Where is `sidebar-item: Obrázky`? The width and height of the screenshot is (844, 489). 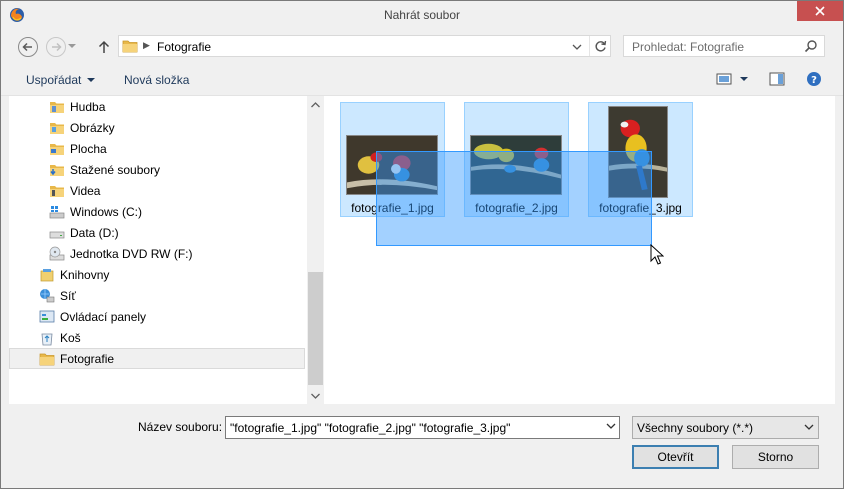
sidebar-item: Obrázky is located at coordinates (82, 127).